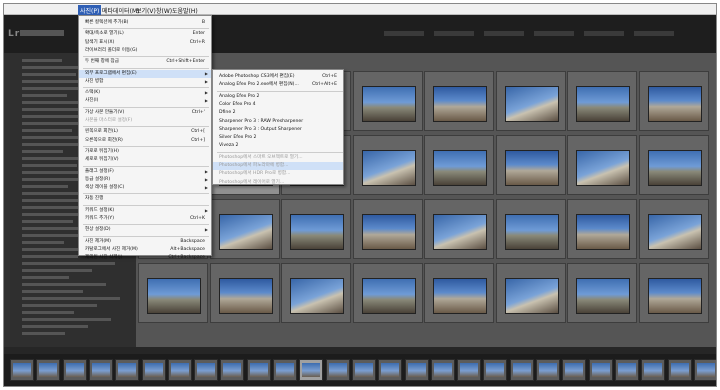  What do you see at coordinates (145, 101) in the screenshot?
I see `menu-item: 사진(I) ▶` at bounding box center [145, 101].